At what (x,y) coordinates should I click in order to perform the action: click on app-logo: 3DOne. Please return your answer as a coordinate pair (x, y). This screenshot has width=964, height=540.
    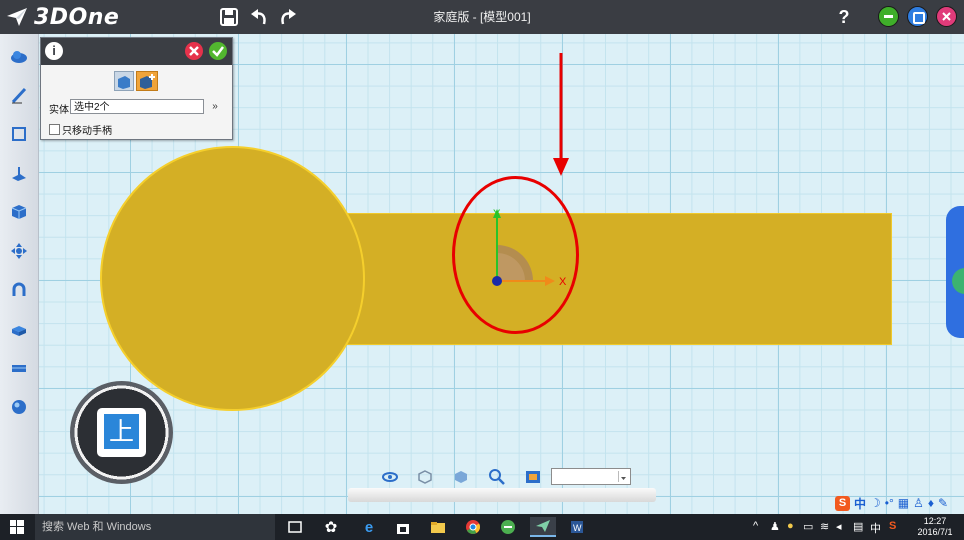
    Looking at the image, I should click on (62, 17).